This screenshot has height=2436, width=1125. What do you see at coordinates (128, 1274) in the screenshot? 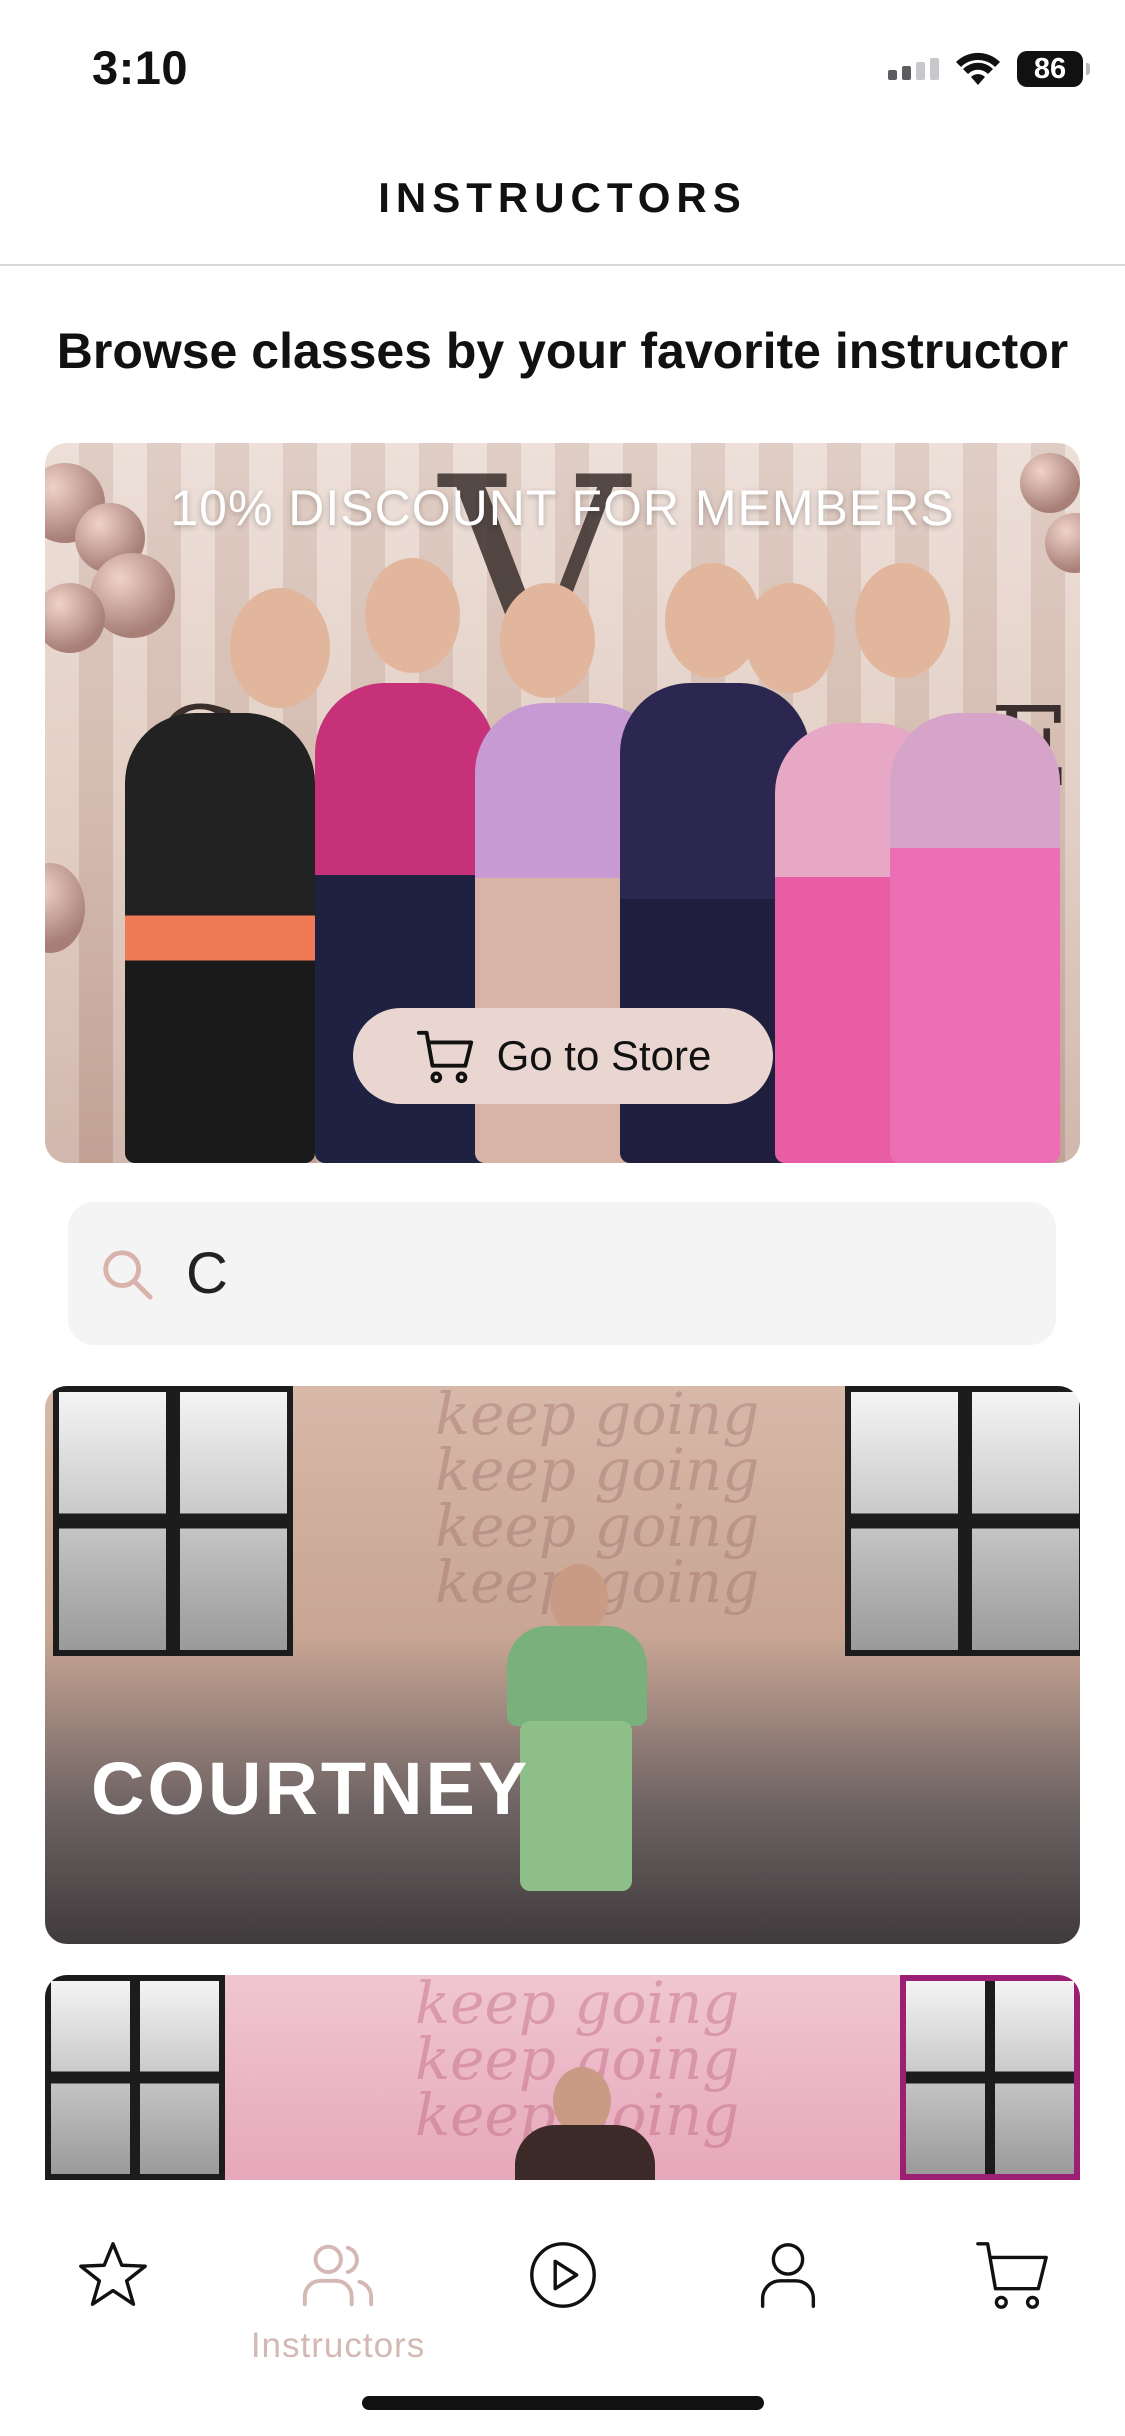
I see `search-icon` at bounding box center [128, 1274].